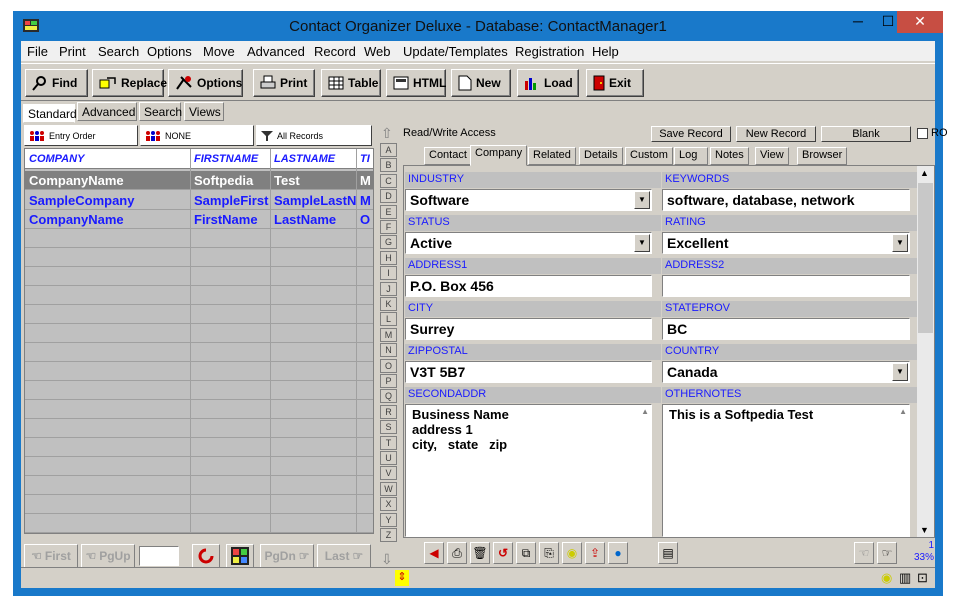 This screenshot has height=612, width=964. What do you see at coordinates (304, 159) in the screenshot?
I see `col-lastname: LASTNAME` at bounding box center [304, 159].